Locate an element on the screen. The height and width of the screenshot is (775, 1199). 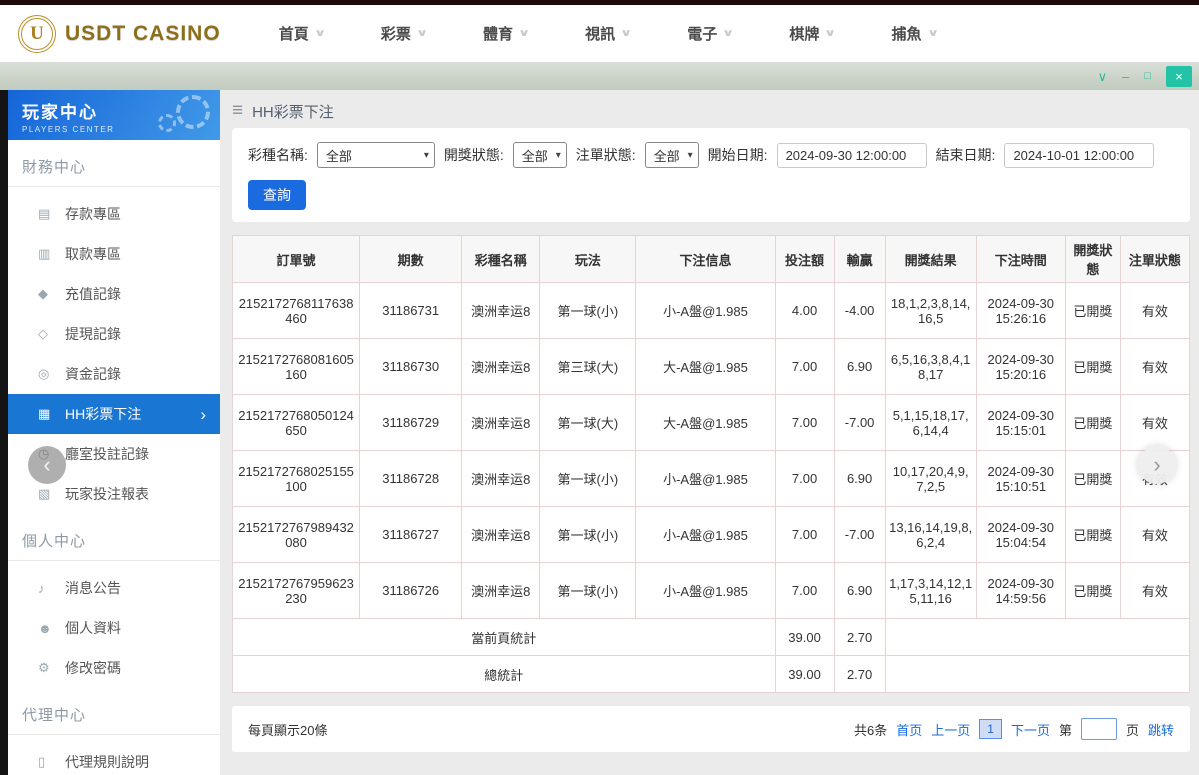
nav-item-label: 視訊 is located at coordinates (600, 34).